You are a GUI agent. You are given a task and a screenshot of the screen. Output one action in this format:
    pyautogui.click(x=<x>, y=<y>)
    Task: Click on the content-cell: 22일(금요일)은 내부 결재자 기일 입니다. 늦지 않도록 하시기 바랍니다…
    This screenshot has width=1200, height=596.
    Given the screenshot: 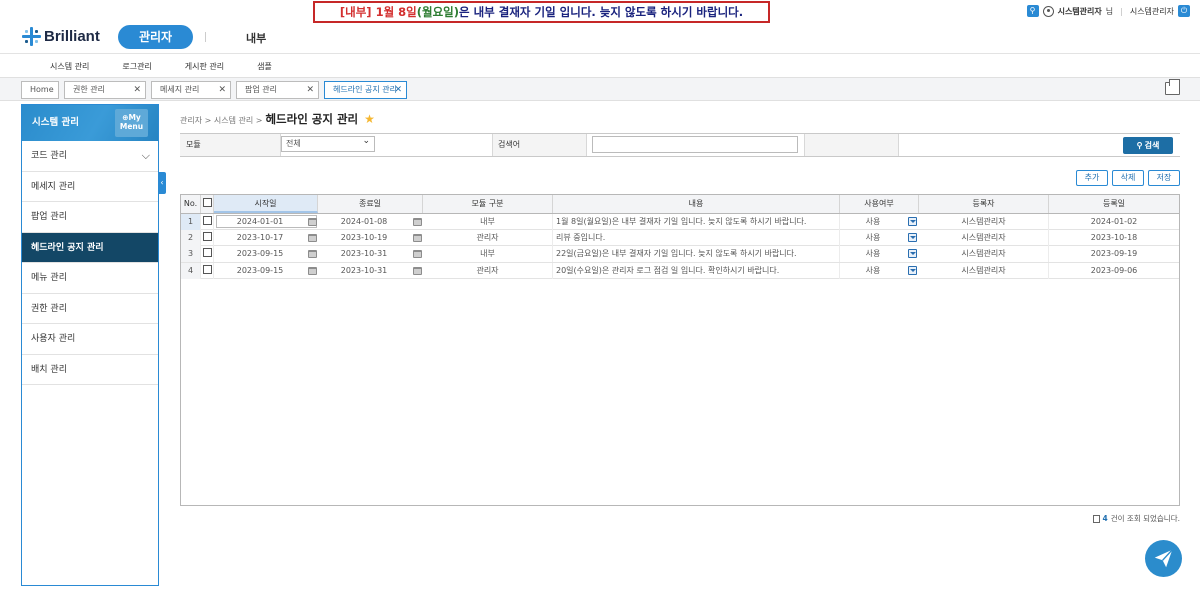 What is the action you would take?
    pyautogui.click(x=696, y=254)
    